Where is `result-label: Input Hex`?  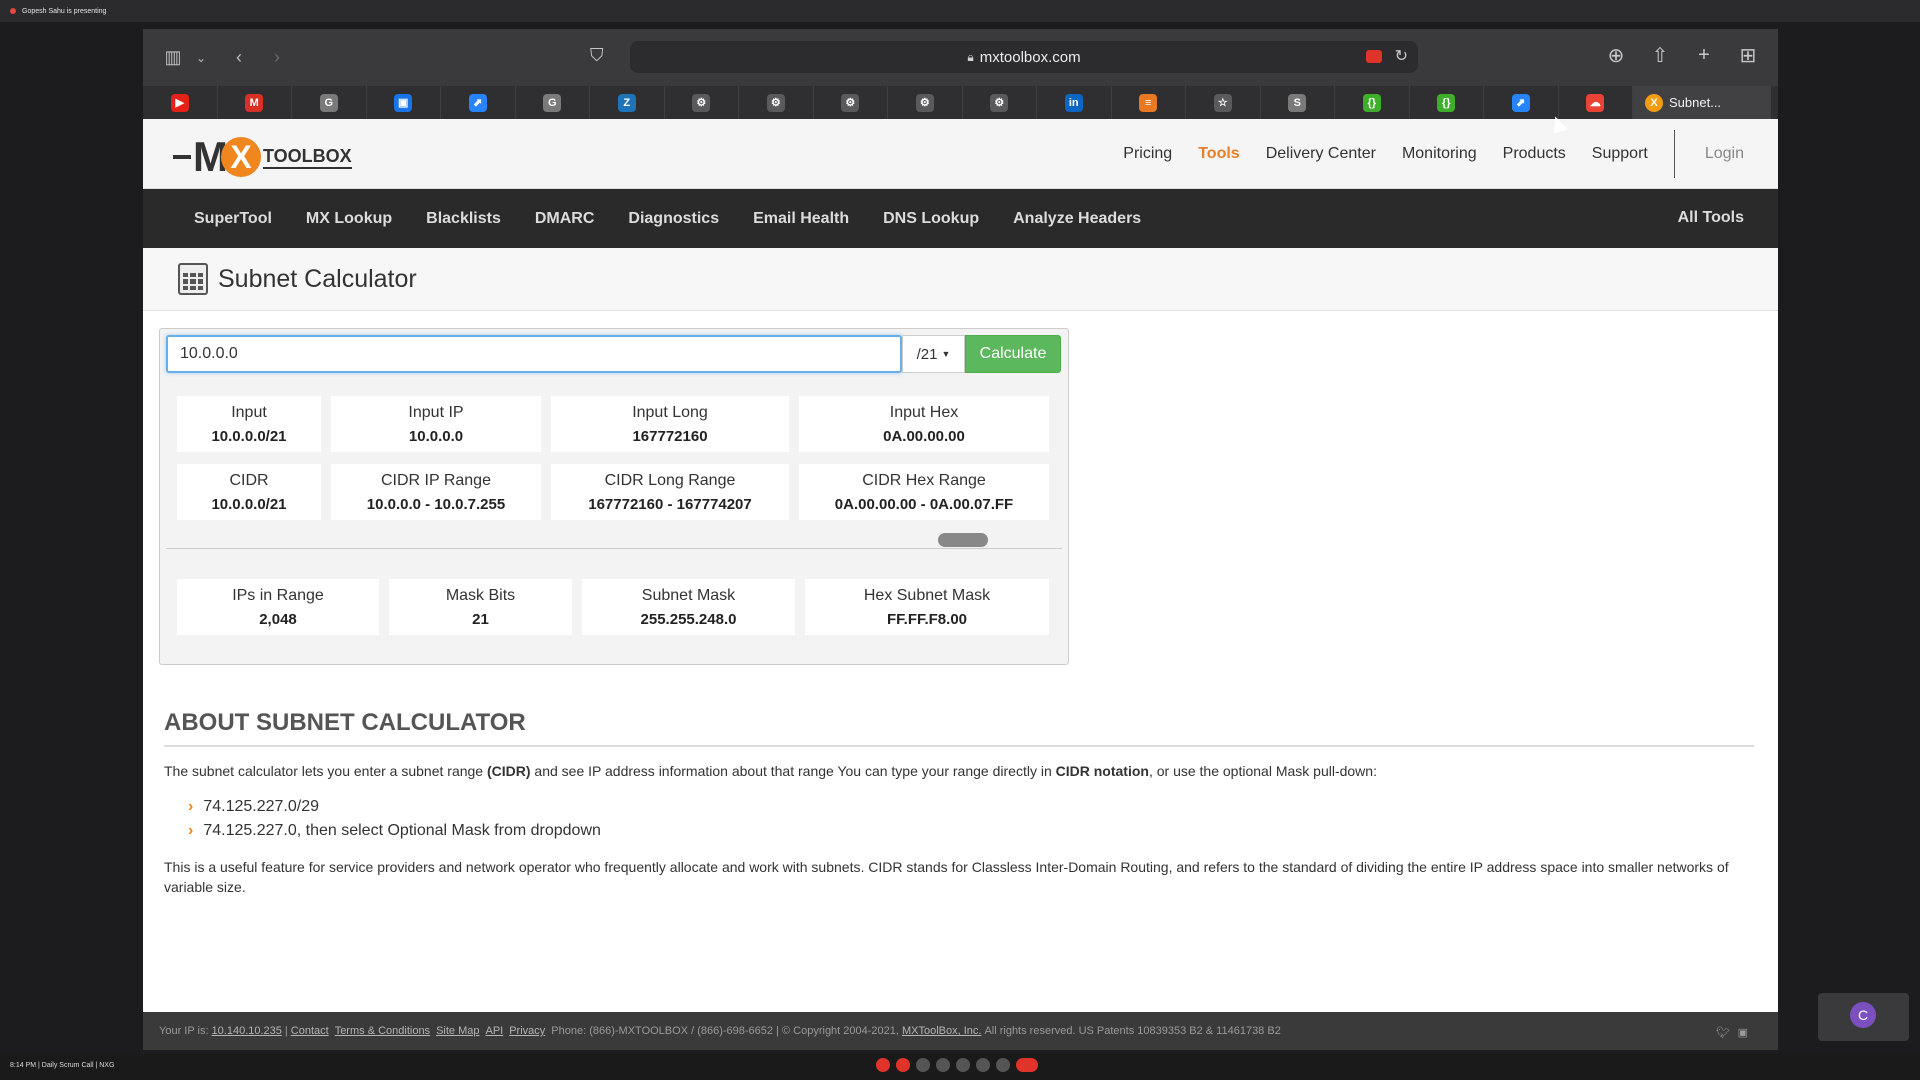
result-label: Input Hex is located at coordinates (924, 412).